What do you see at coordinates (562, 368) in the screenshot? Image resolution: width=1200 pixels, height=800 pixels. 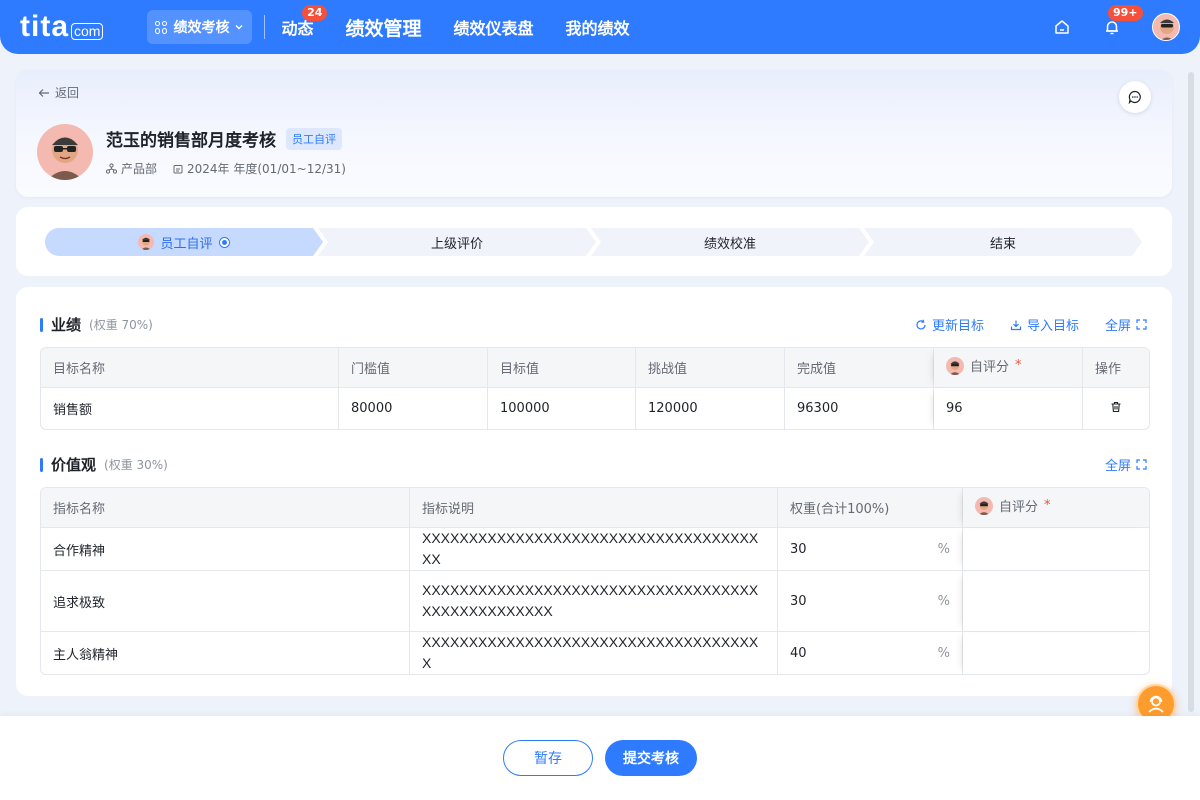 I see `column-header-target: 目标值` at bounding box center [562, 368].